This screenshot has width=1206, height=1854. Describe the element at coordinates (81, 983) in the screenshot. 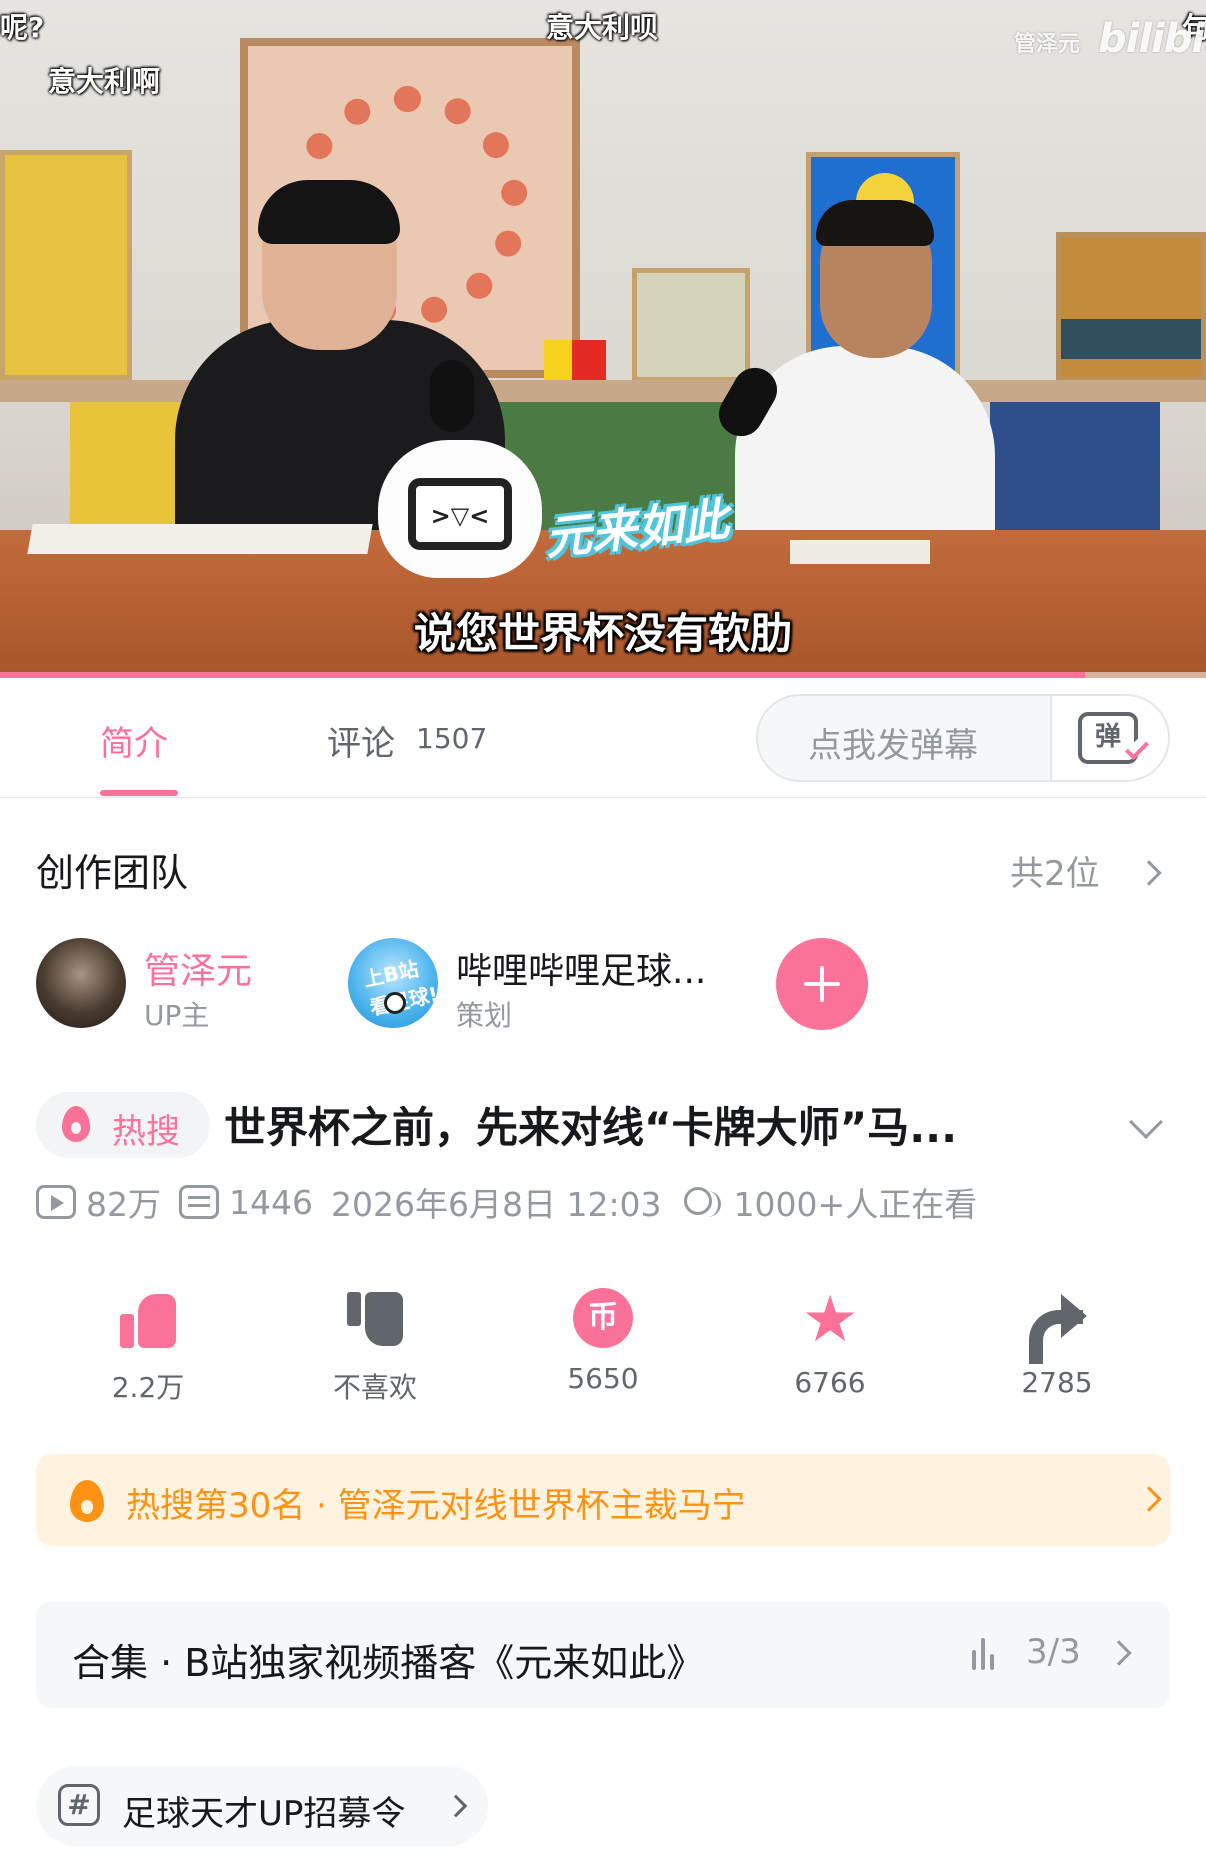

I see `avatar` at that location.